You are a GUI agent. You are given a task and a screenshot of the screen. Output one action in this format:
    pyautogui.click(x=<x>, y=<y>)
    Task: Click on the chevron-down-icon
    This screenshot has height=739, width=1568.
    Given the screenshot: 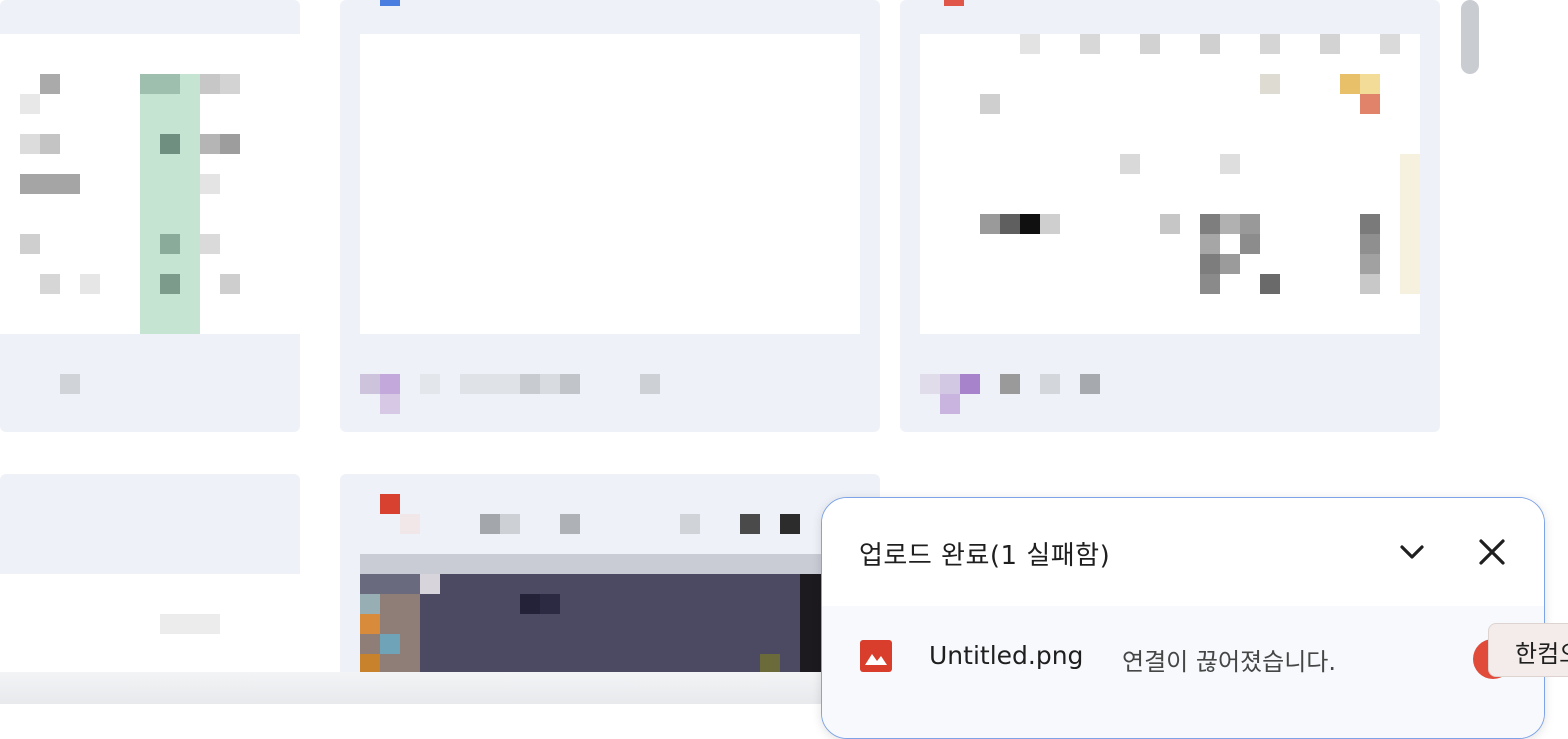 What is the action you would take?
    pyautogui.click(x=1412, y=552)
    